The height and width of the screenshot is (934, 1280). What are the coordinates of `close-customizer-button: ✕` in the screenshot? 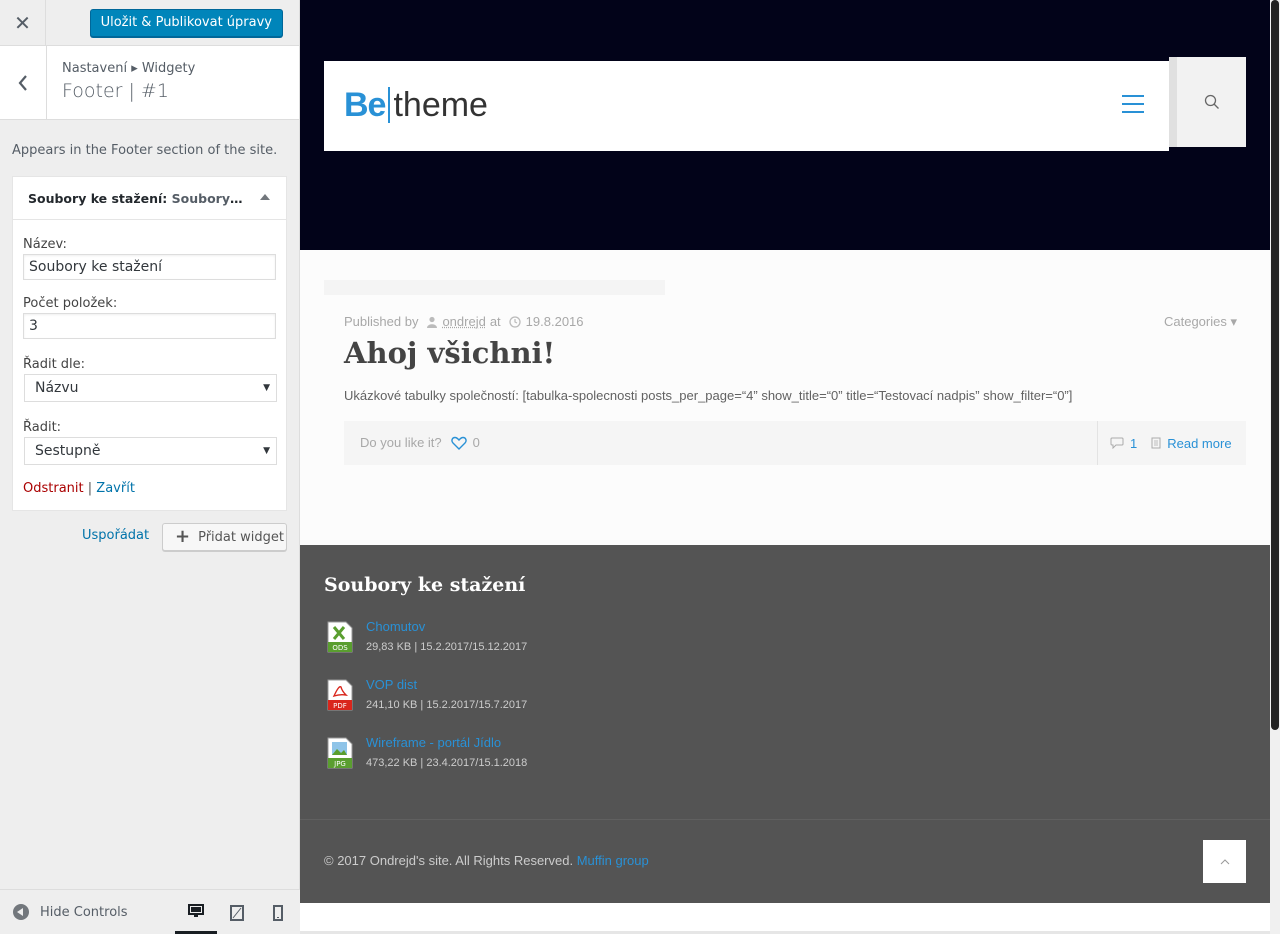 It's located at (23, 23).